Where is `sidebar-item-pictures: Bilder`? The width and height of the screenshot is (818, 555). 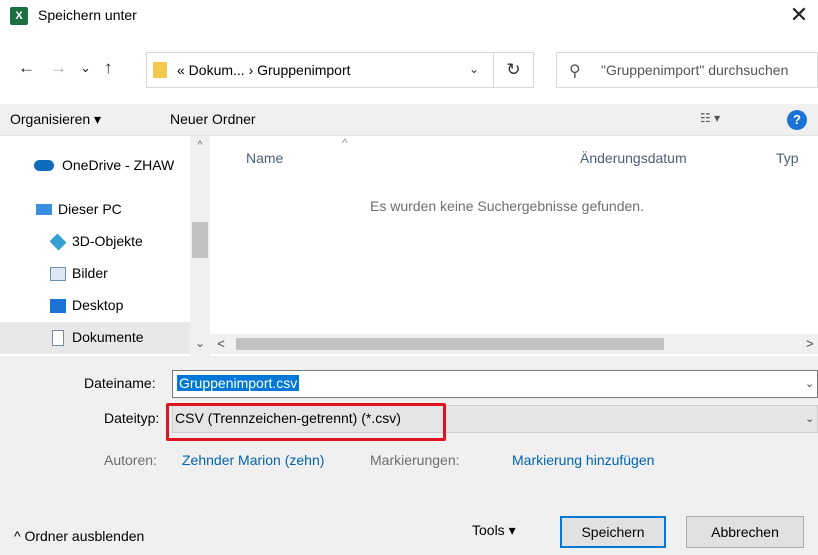 sidebar-item-pictures: Bilder is located at coordinates (95, 274).